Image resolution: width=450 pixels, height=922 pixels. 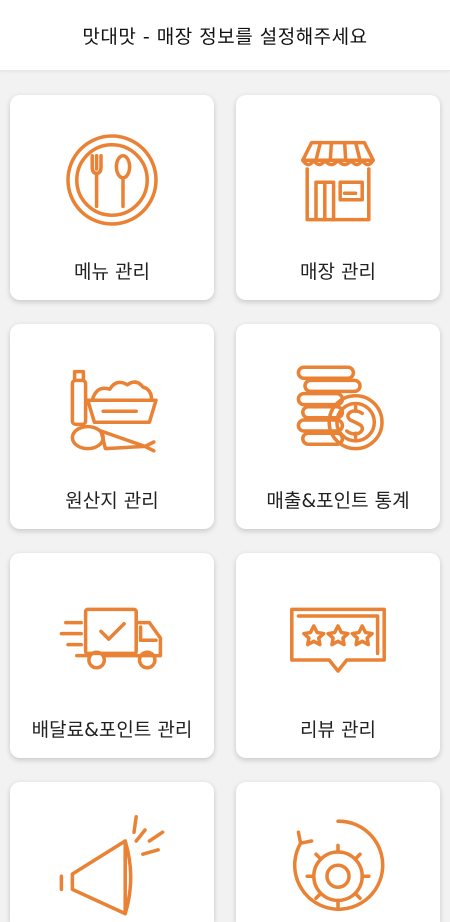 What do you see at coordinates (112, 409) in the screenshot?
I see `groceries-icon` at bounding box center [112, 409].